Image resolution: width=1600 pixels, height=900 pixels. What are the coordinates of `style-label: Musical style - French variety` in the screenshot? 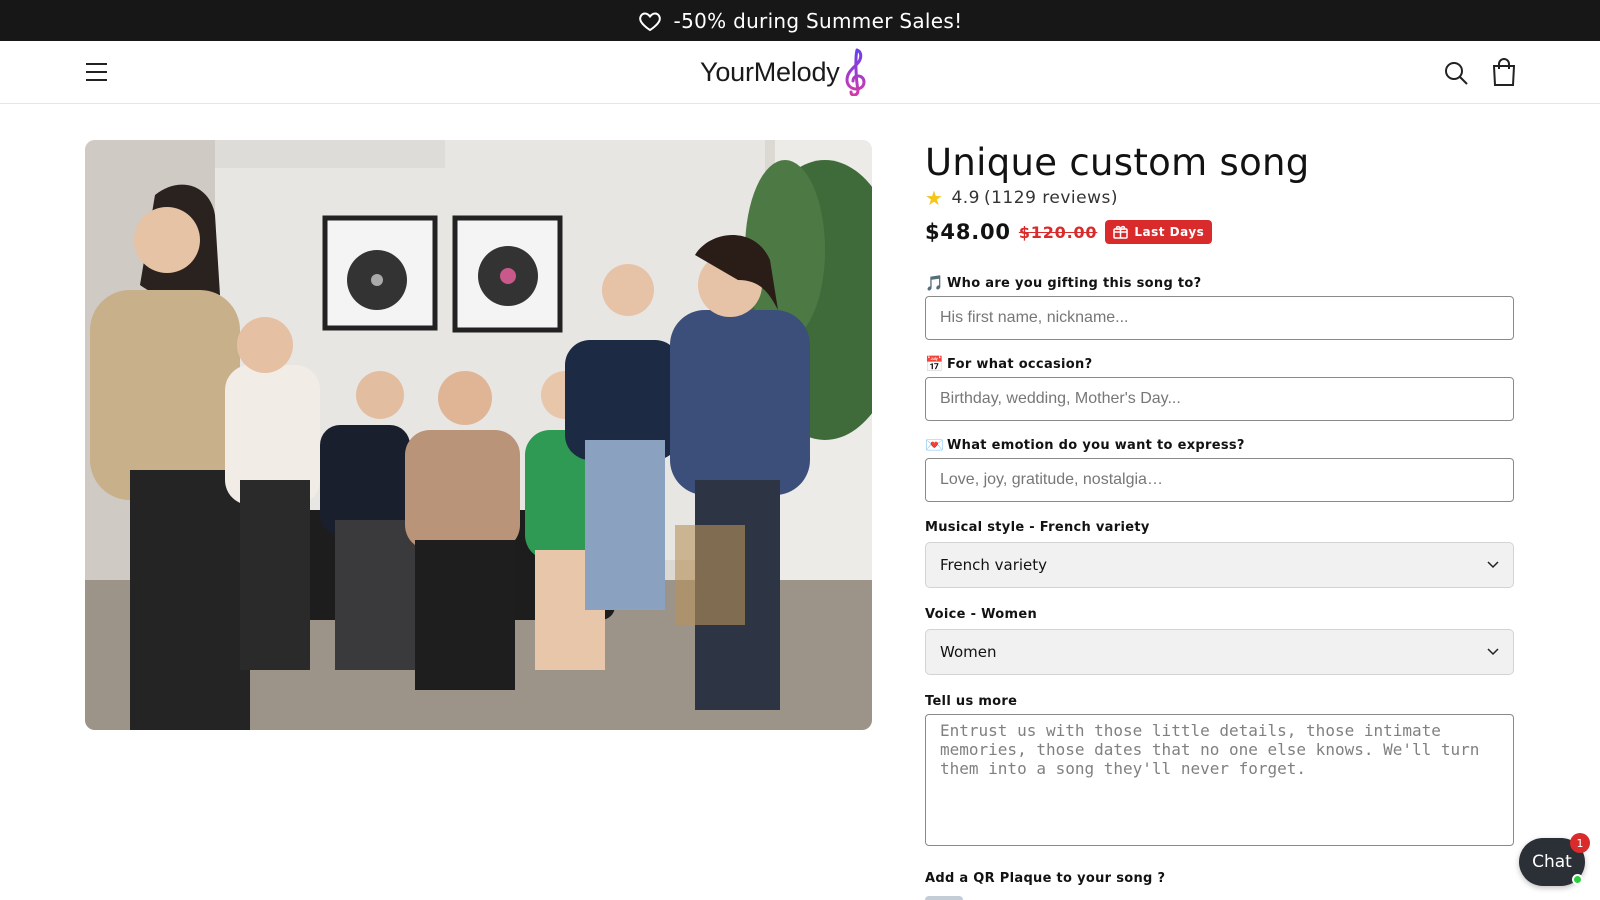 It's located at (1037, 527).